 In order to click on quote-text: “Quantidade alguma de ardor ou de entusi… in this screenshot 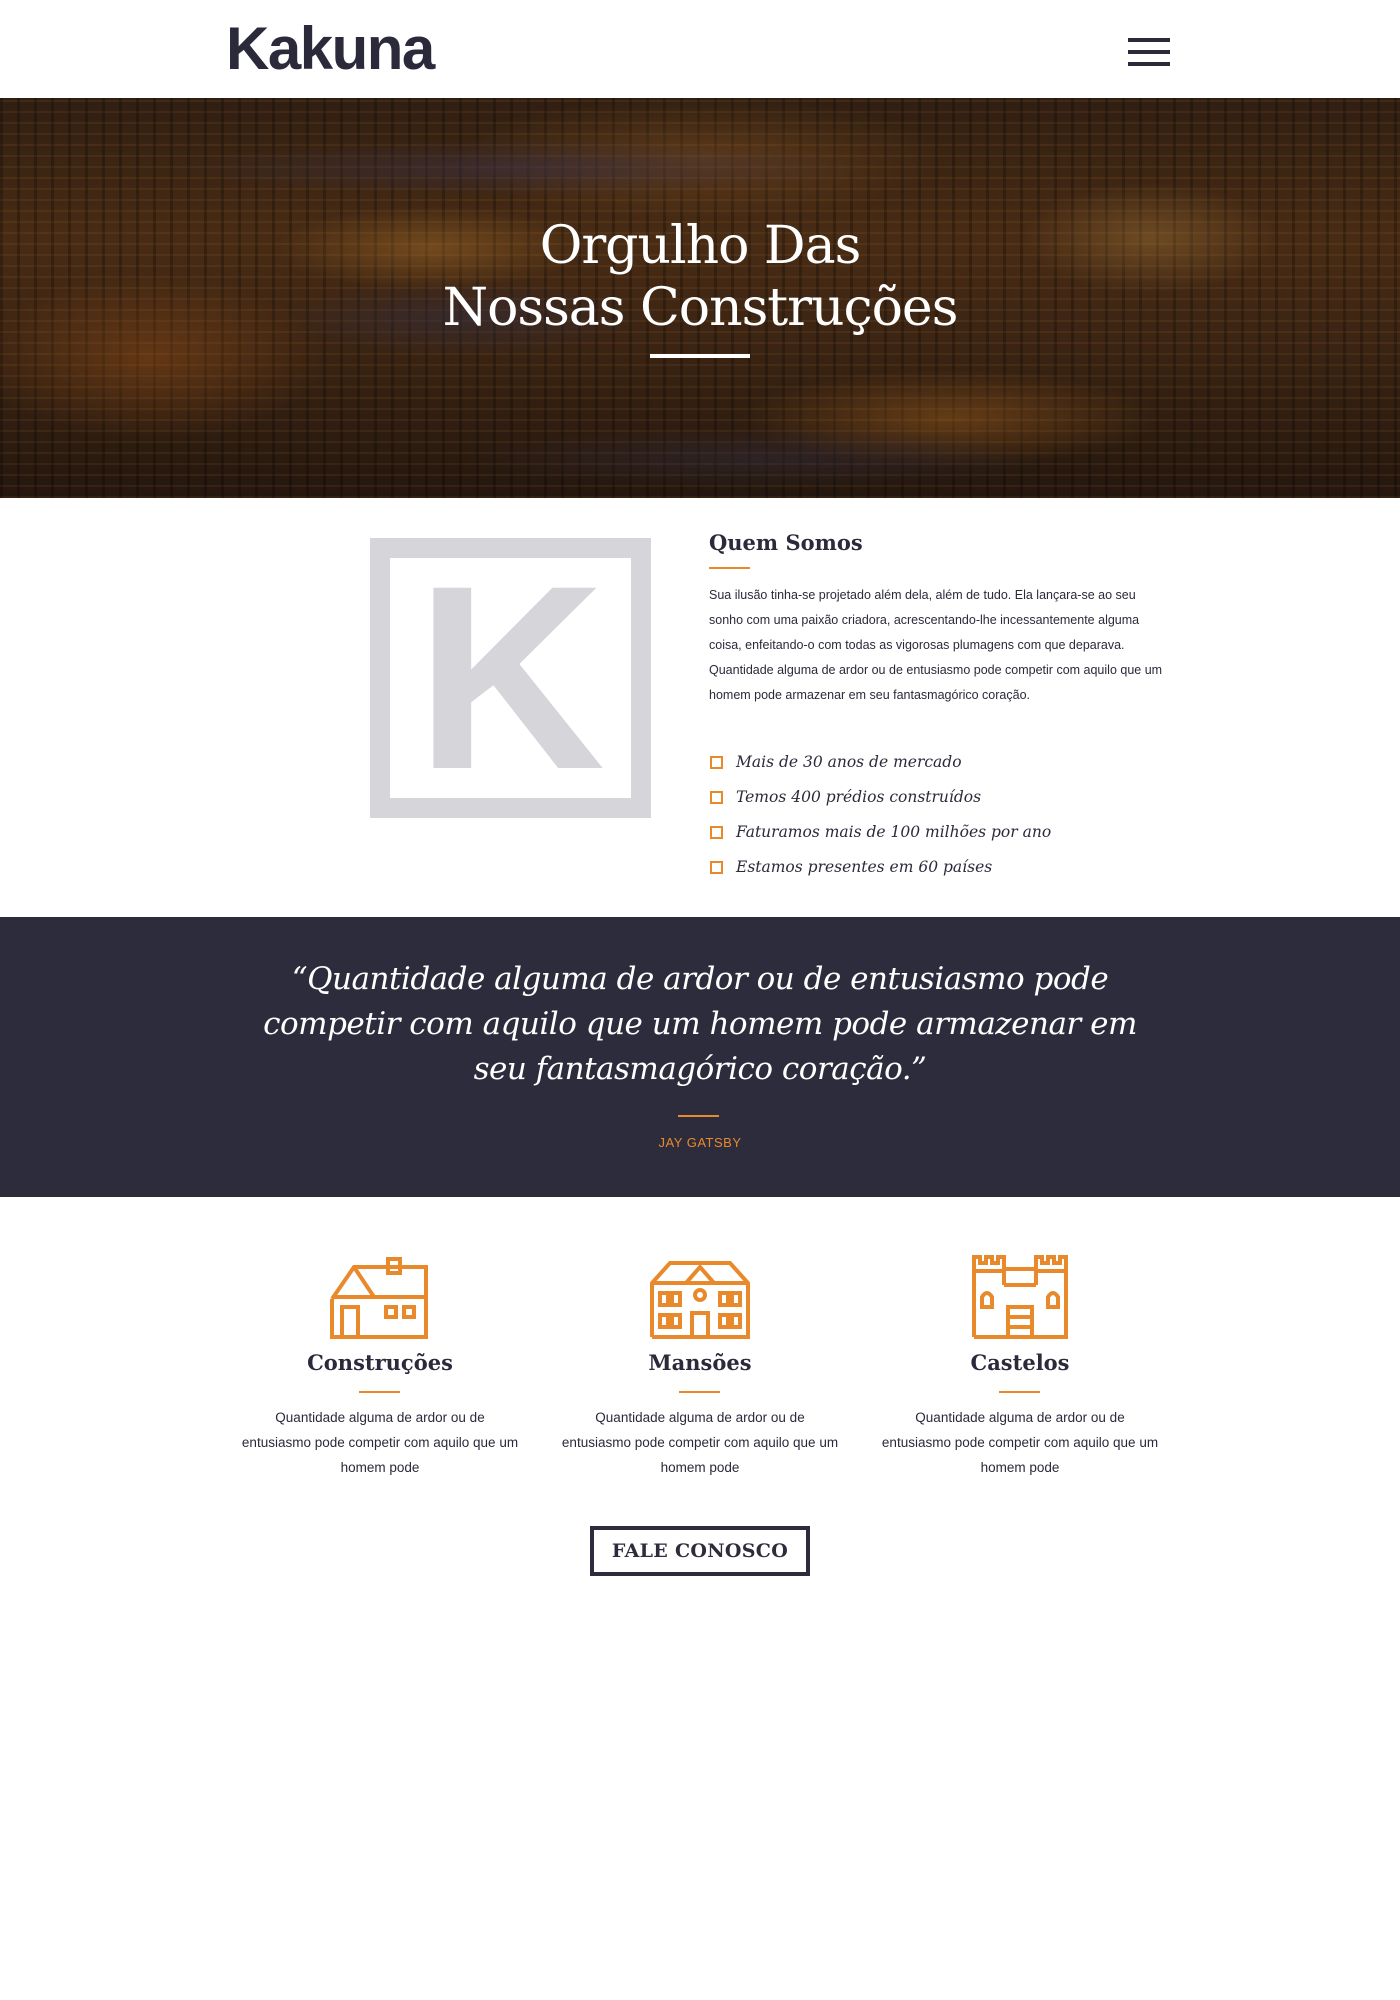, I will do `click(700, 1024)`.